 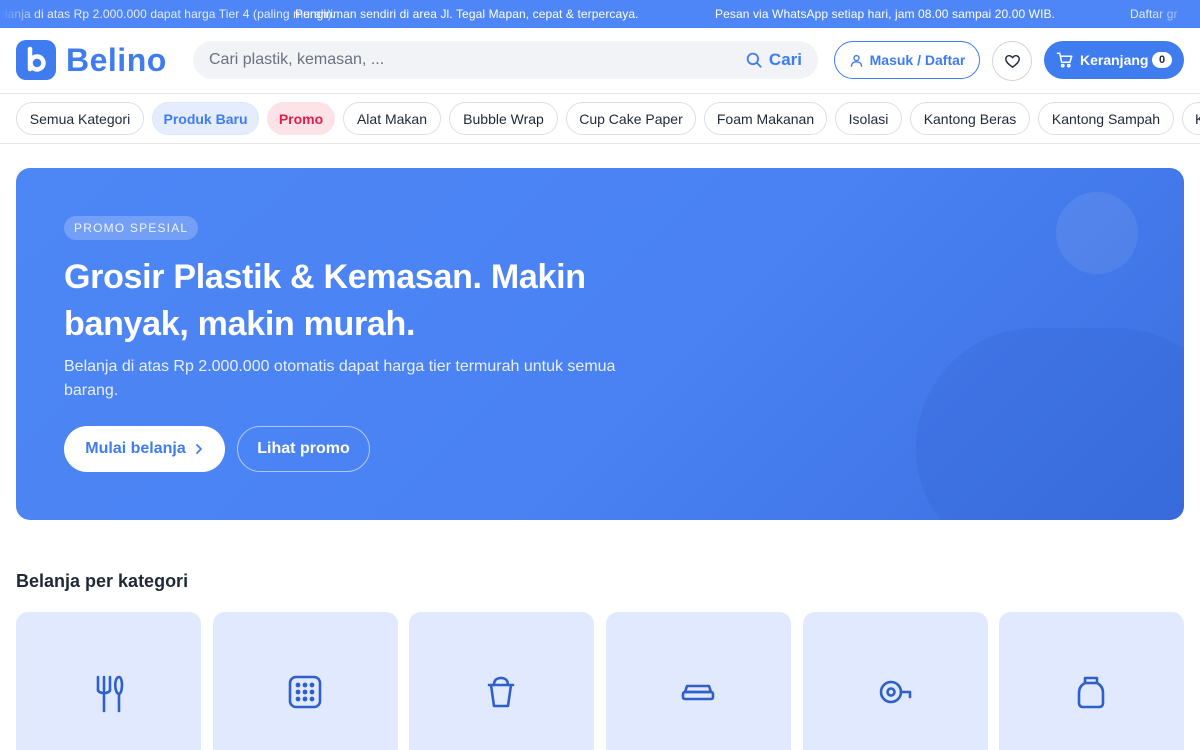 What do you see at coordinates (110, 694) in the screenshot?
I see `utensils-icon` at bounding box center [110, 694].